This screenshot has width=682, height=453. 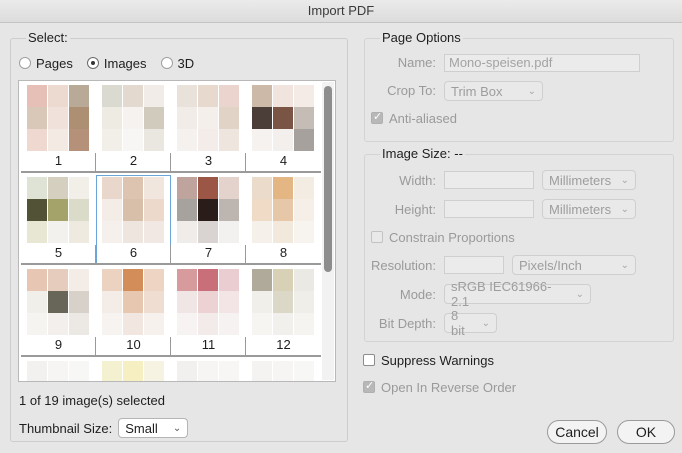 I want to click on thumbnail-scrollbar-thumb, so click(x=328, y=179).